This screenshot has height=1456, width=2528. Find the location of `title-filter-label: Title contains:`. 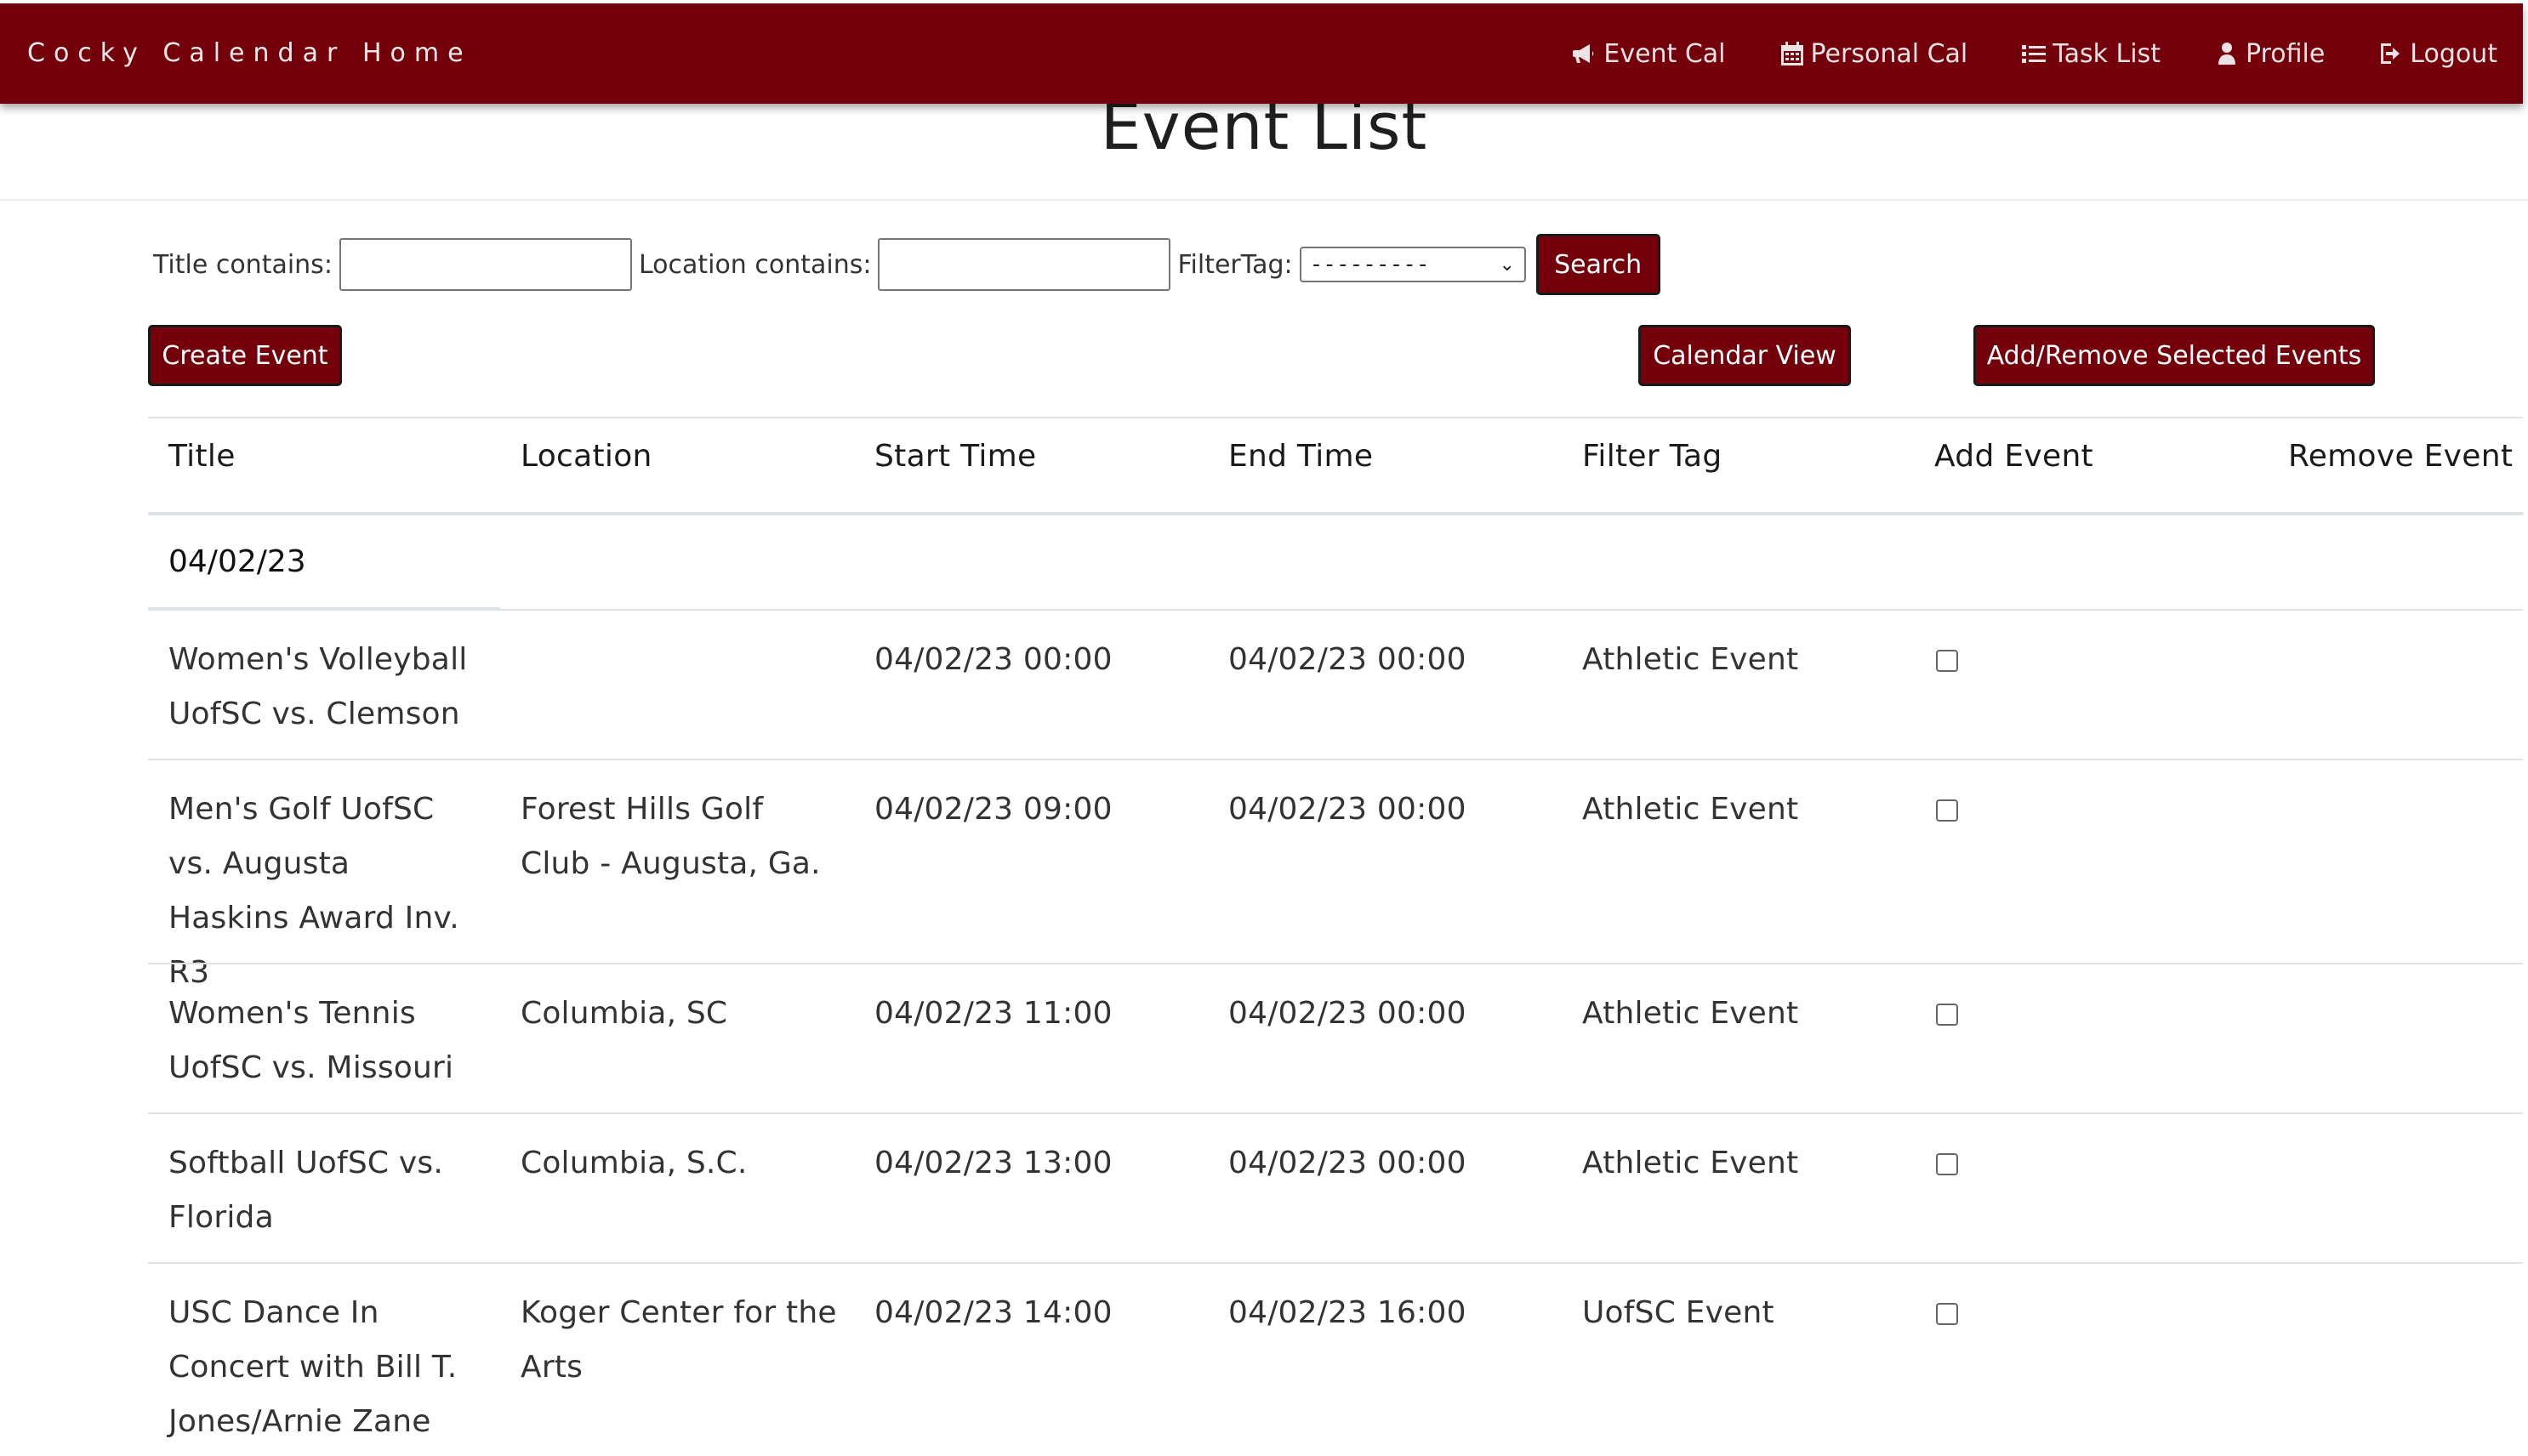

title-filter-label: Title contains: is located at coordinates (243, 264).